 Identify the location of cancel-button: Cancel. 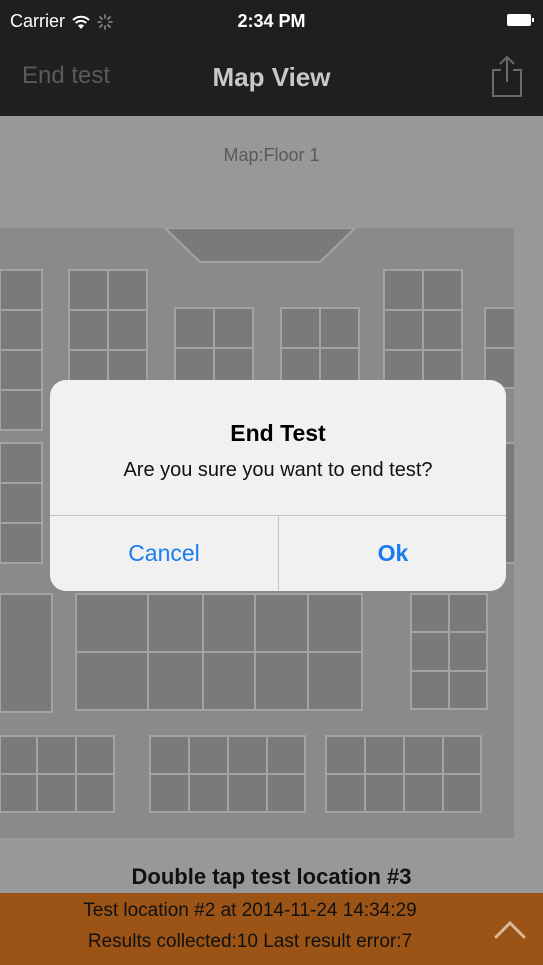
(164, 553).